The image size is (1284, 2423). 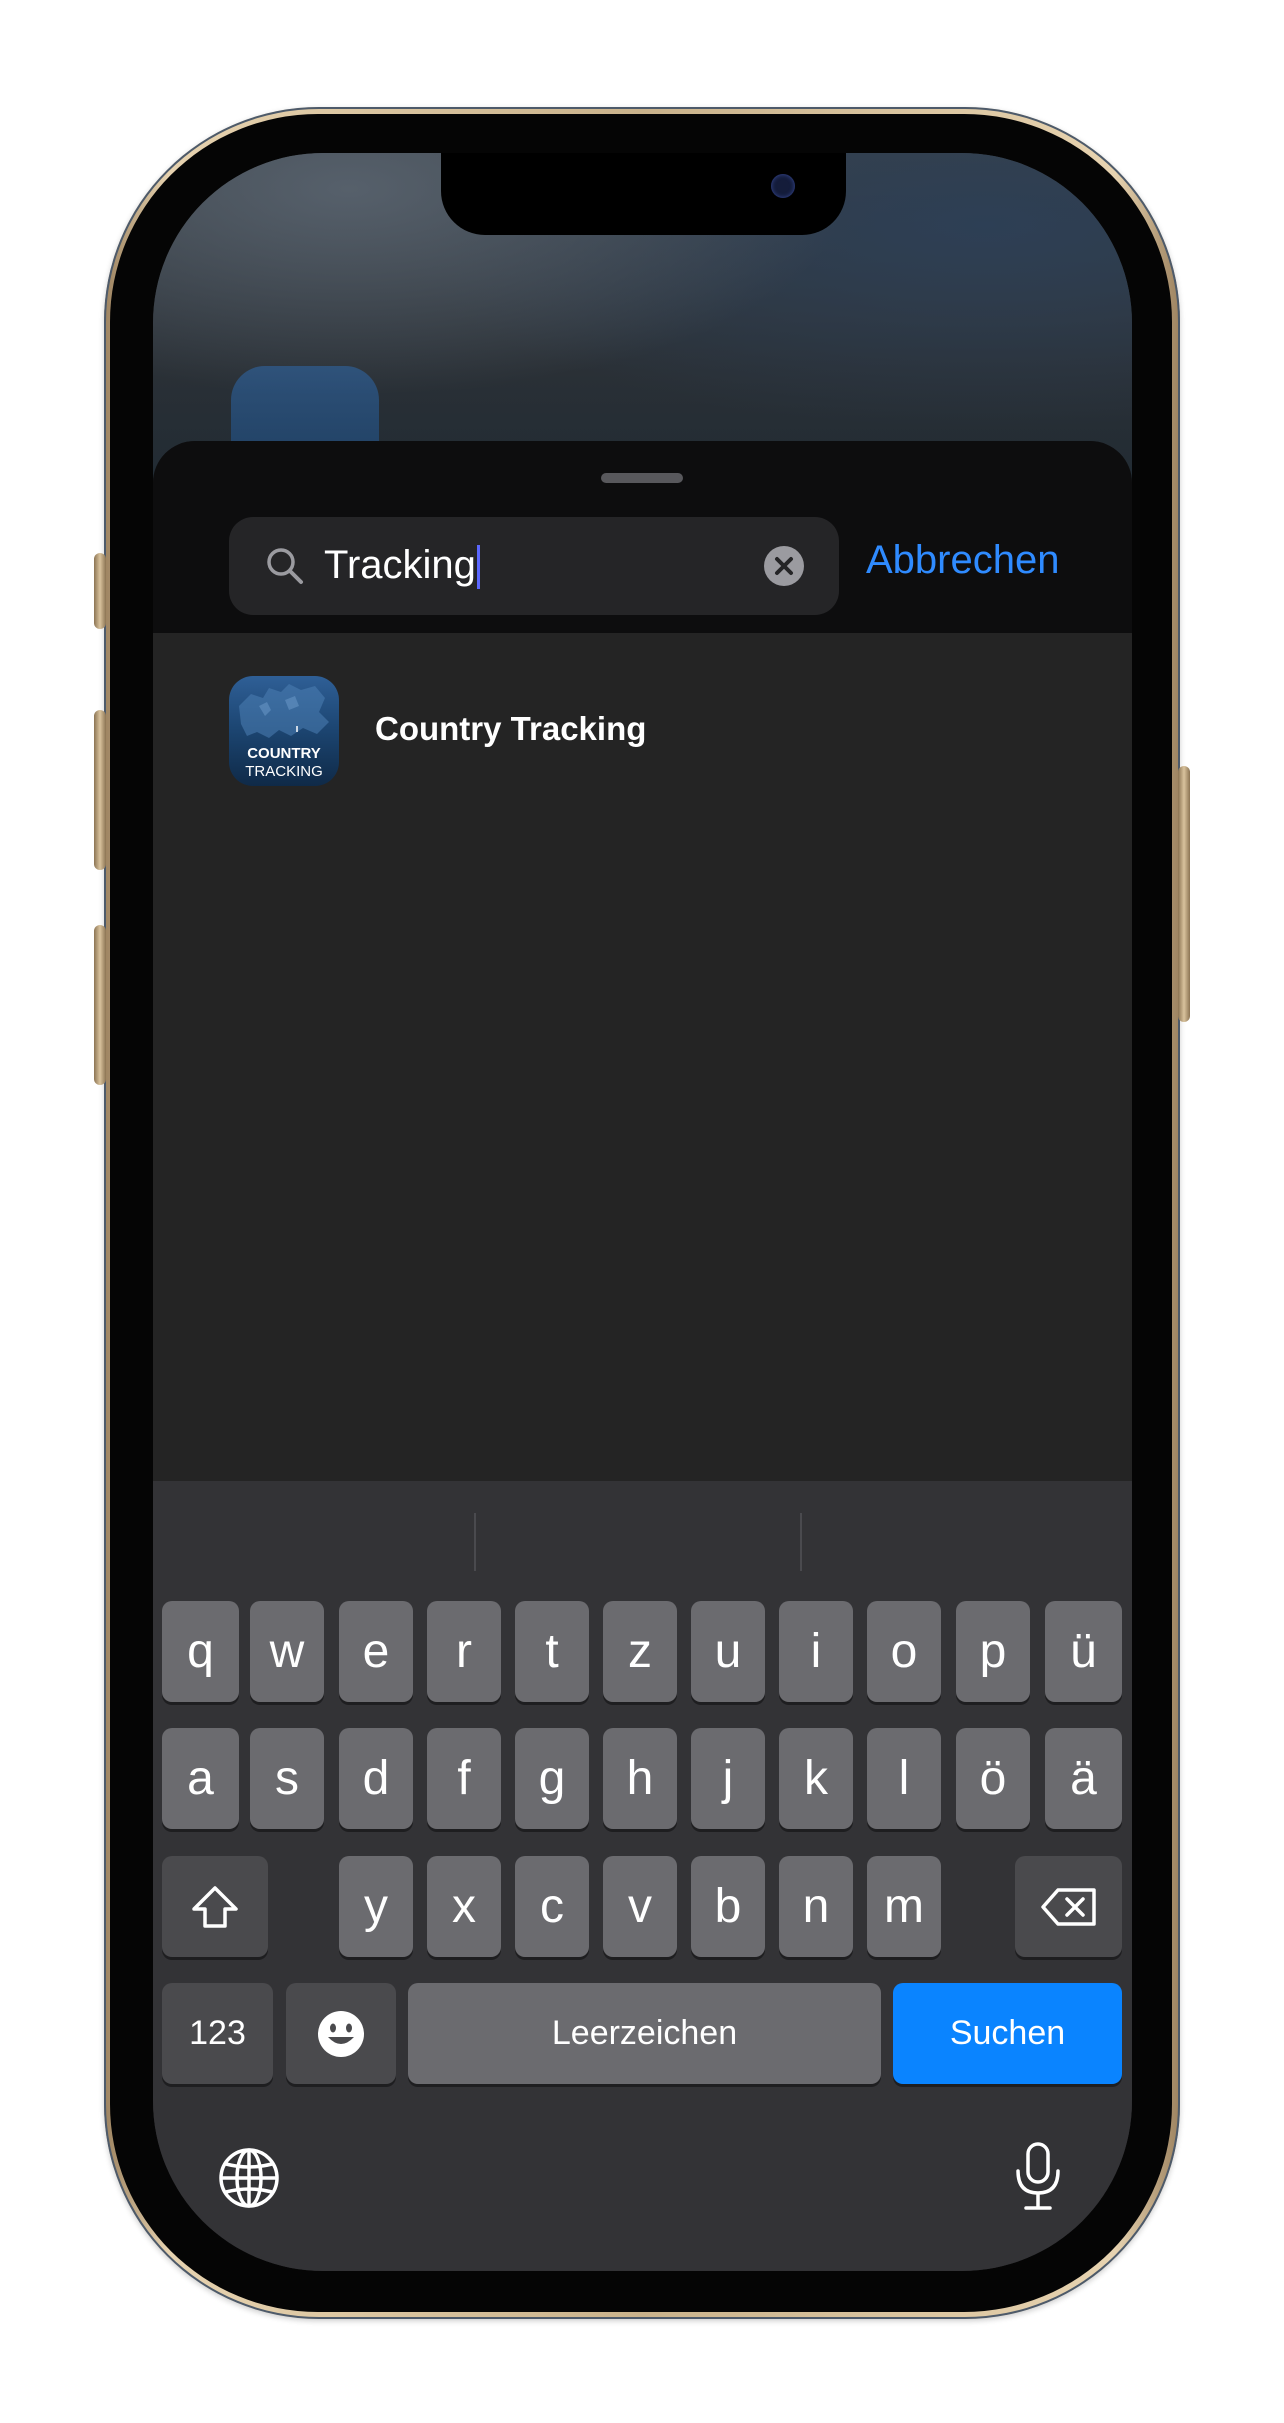 What do you see at coordinates (728, 1906) in the screenshot?
I see `key-b: b` at bounding box center [728, 1906].